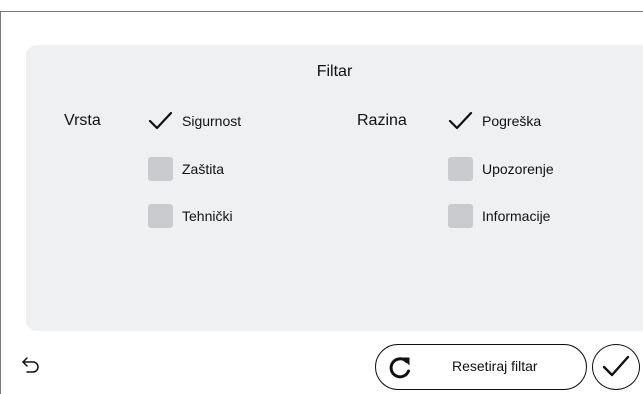  Describe the element at coordinates (495, 366) in the screenshot. I see `reset-filter-label: Resetiraj filtar` at that location.